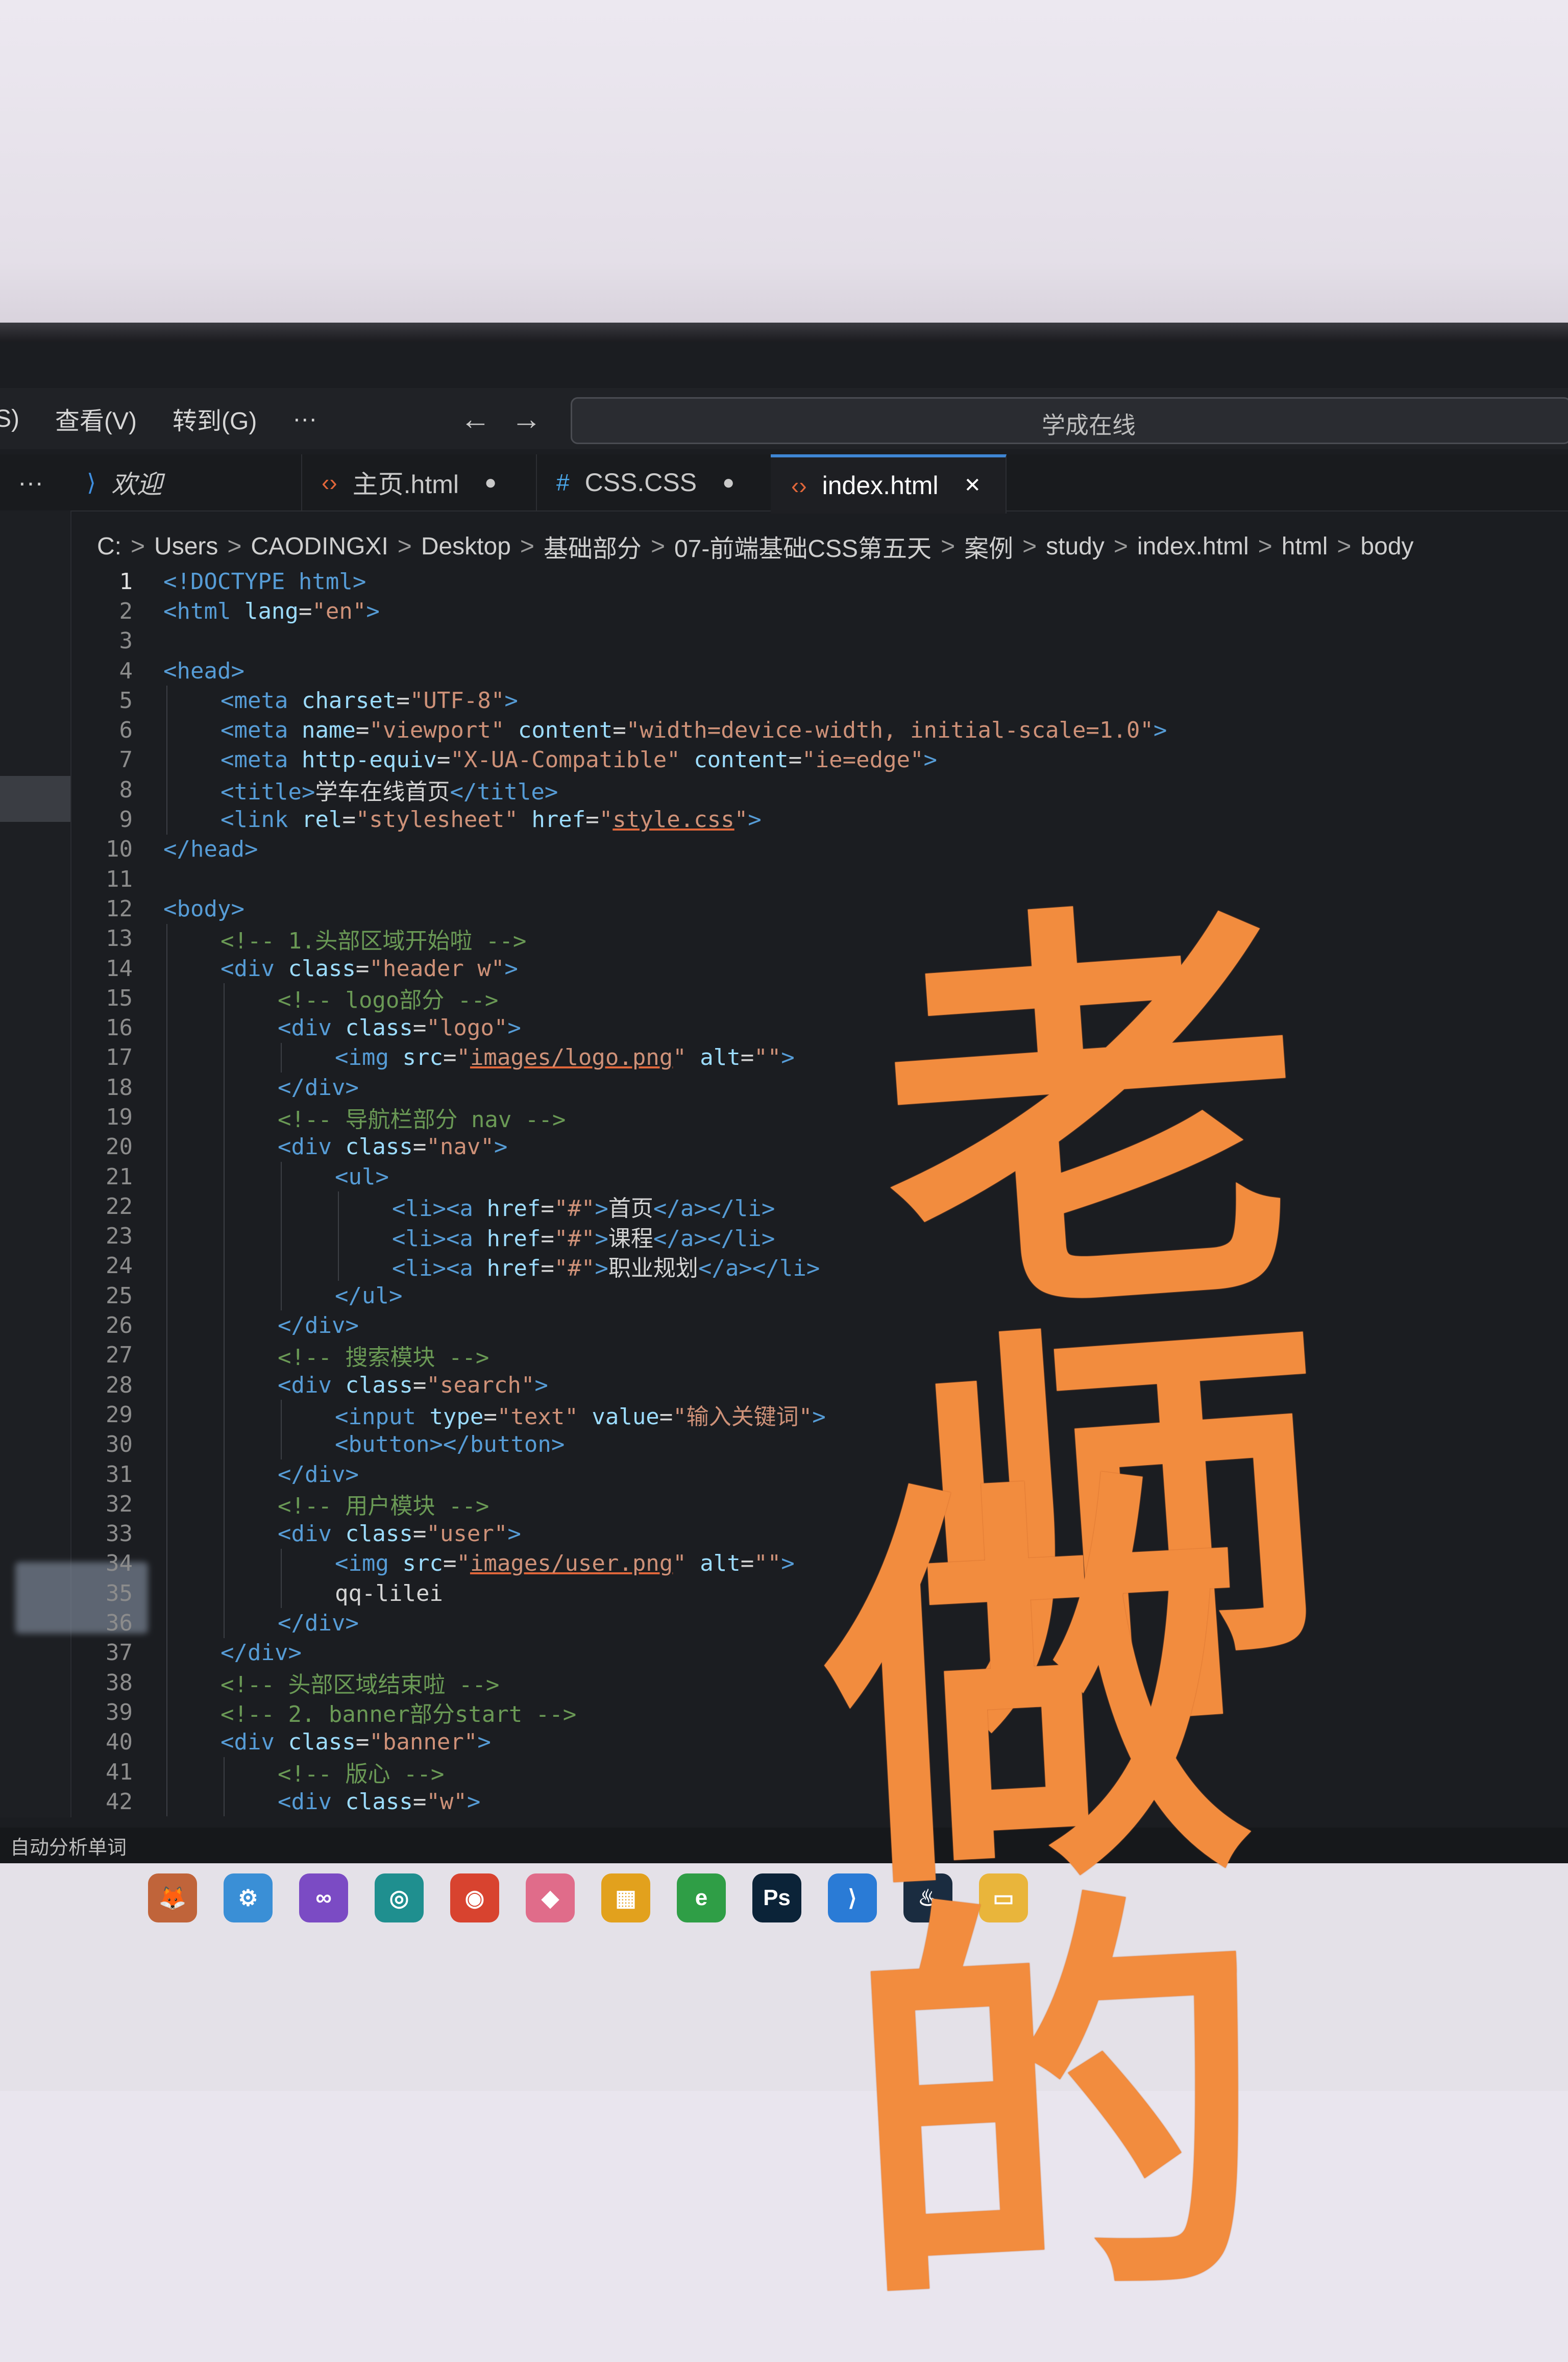  Describe the element at coordinates (119, 1176) in the screenshot. I see `line-number: 21` at that location.